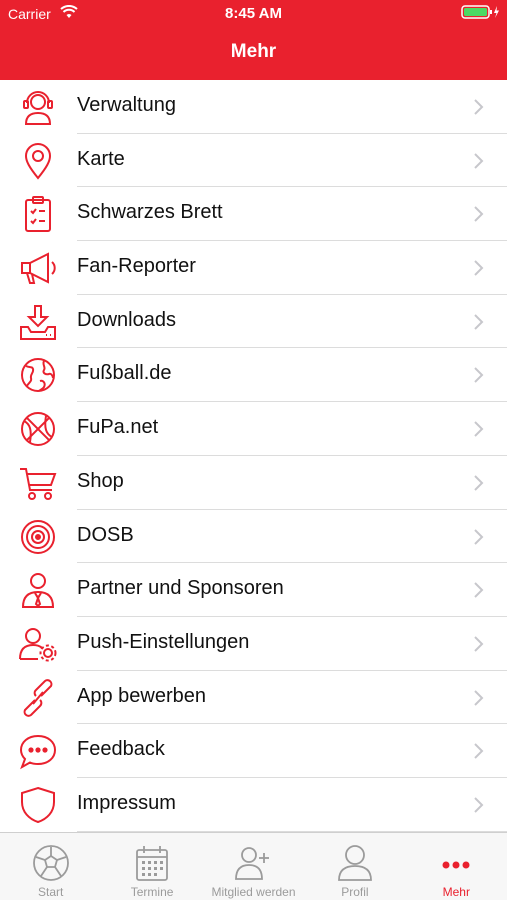  Describe the element at coordinates (163, 641) in the screenshot. I see `menu-item-label: Push-Einstellungen` at that location.